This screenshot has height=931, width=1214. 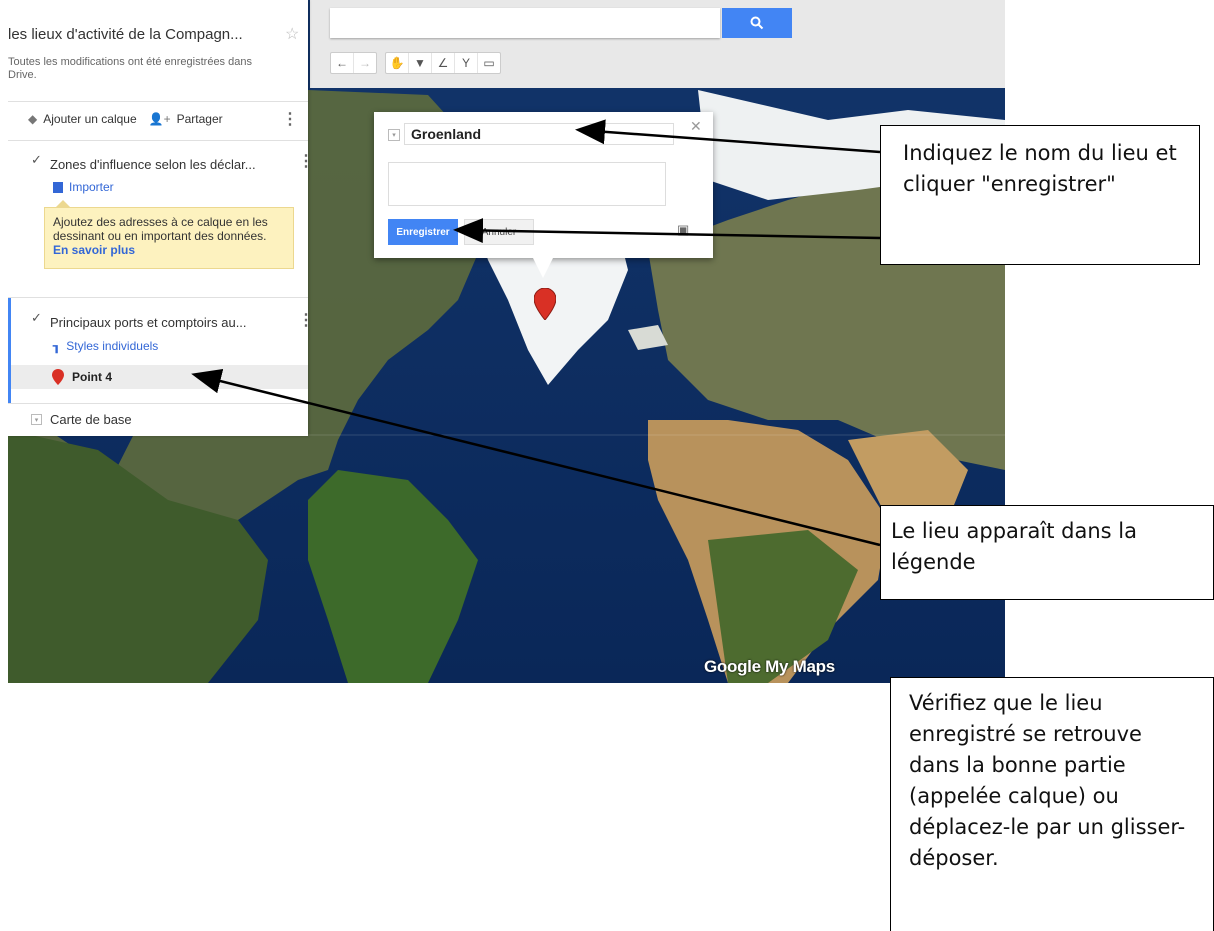 What do you see at coordinates (489, 63) in the screenshot?
I see `ruler-icon: ▭` at bounding box center [489, 63].